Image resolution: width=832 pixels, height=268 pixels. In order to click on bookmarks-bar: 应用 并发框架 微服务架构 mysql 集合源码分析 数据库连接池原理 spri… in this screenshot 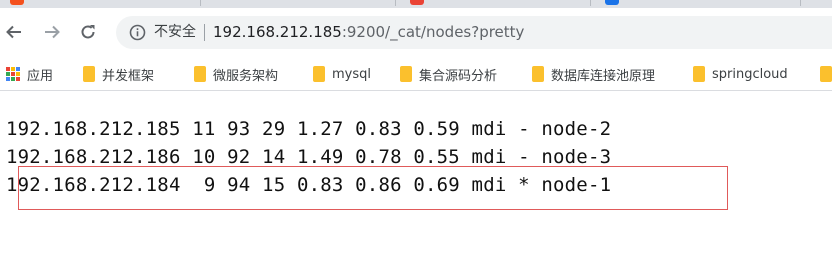, I will do `click(416, 73)`.